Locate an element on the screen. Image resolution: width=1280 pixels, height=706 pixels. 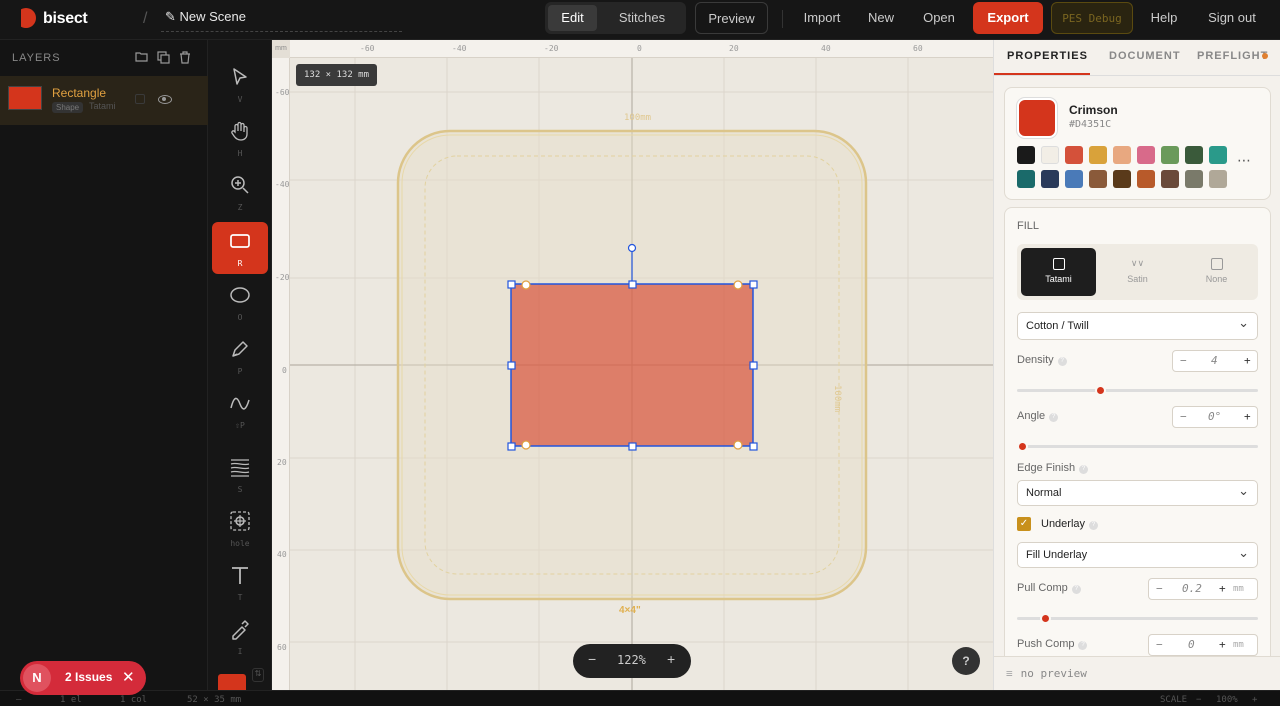
rectangle-tool: R is located at coordinates (240, 248).